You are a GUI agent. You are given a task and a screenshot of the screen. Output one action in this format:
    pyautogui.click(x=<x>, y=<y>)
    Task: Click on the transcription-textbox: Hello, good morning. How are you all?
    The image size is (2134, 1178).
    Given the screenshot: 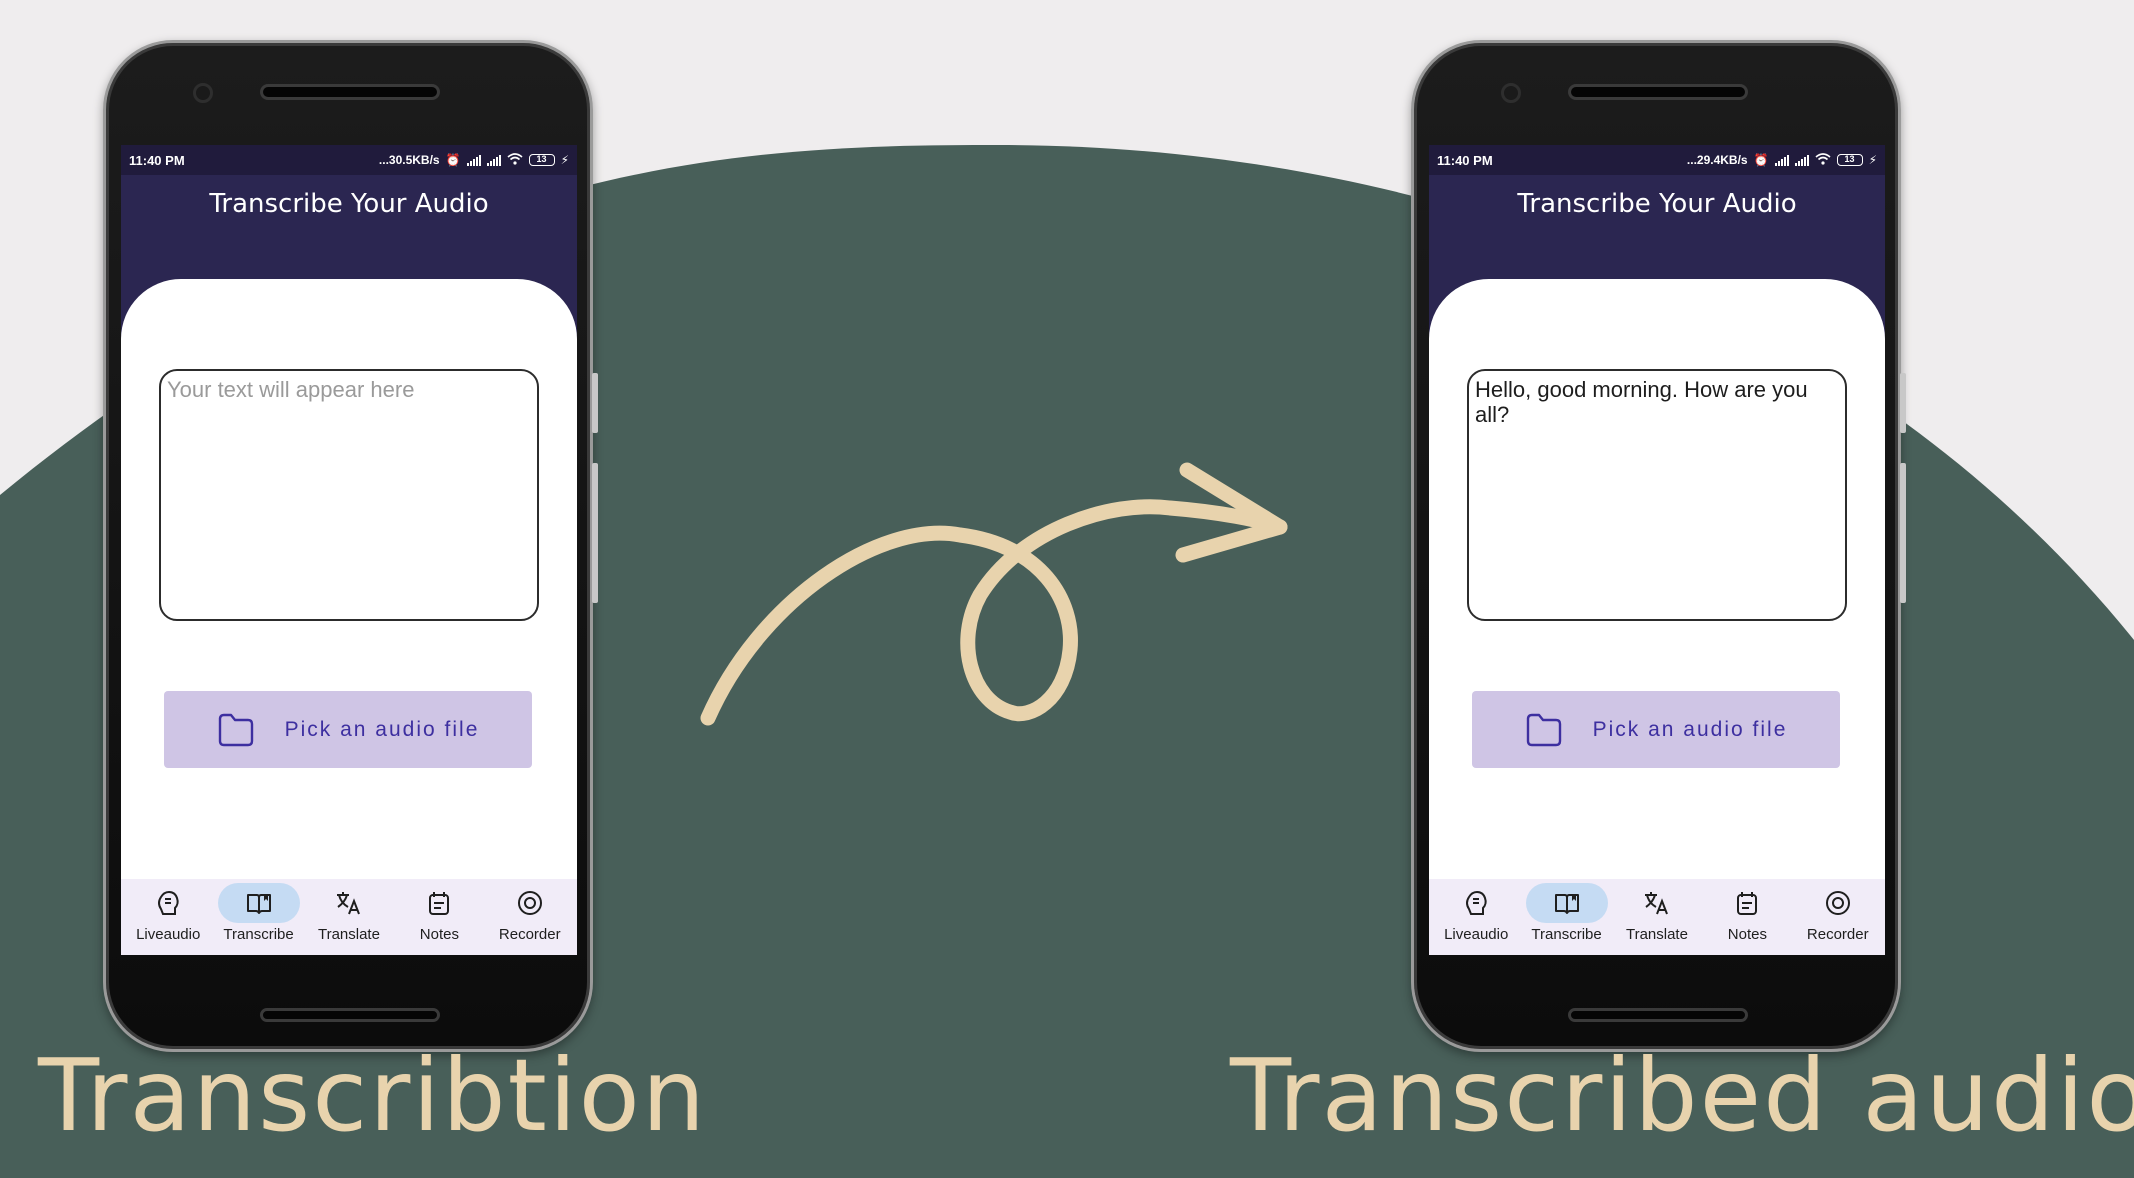 What is the action you would take?
    pyautogui.click(x=1657, y=495)
    